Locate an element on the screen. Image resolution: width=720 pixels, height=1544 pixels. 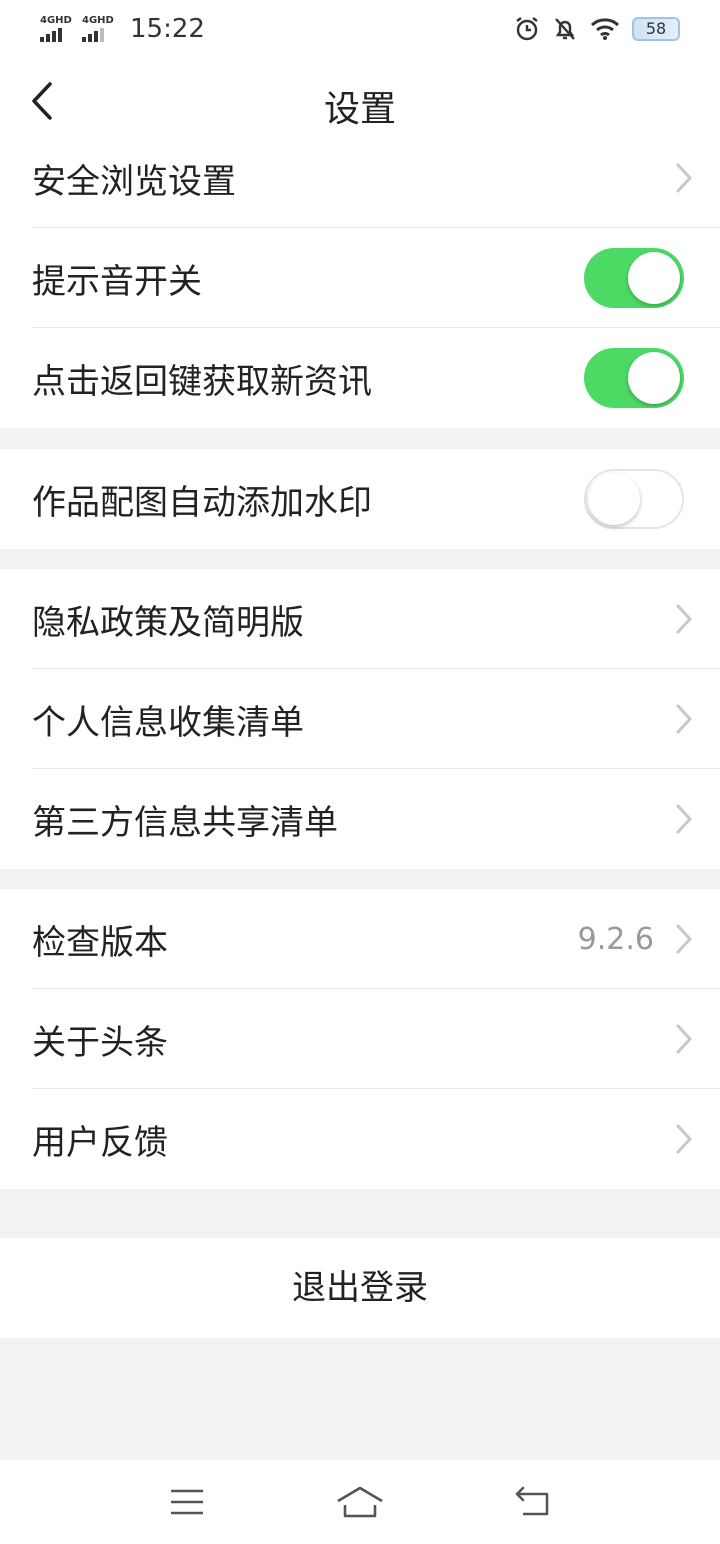
sound-toggle-switch is located at coordinates (634, 278).